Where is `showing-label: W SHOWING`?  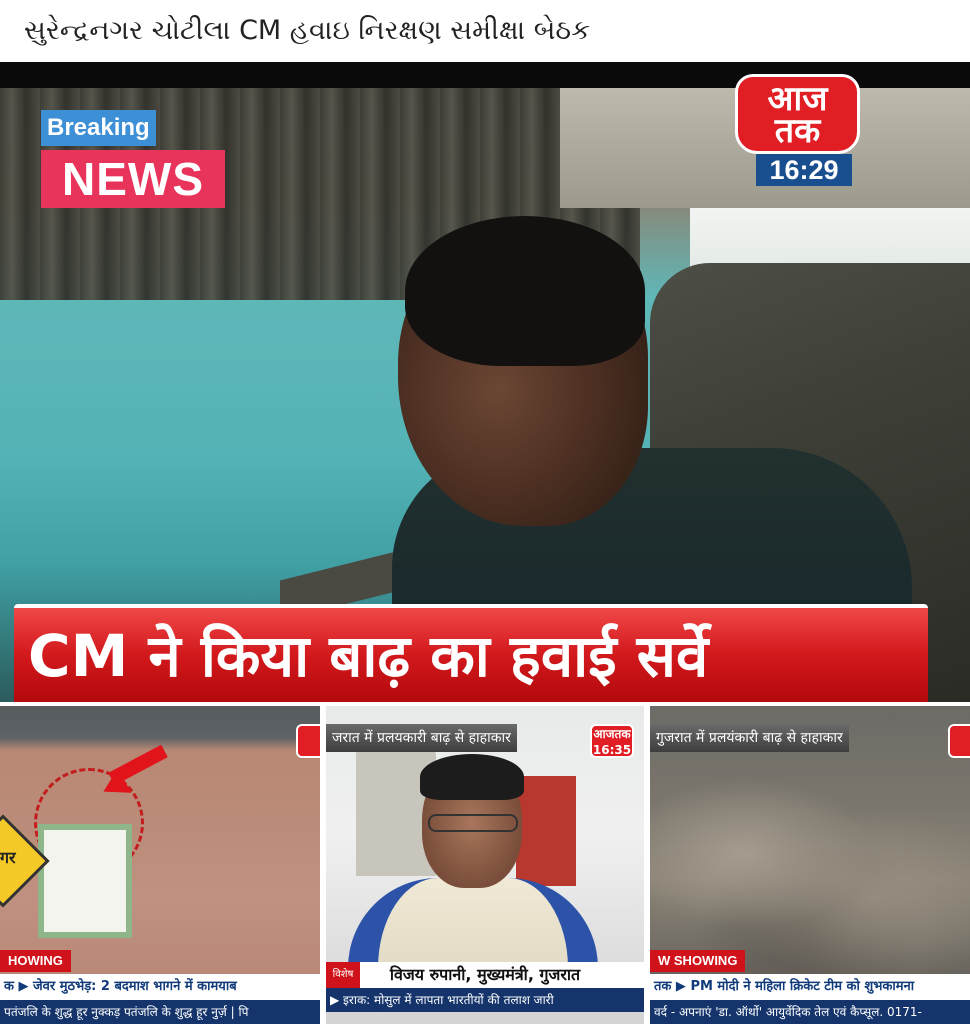 showing-label: W SHOWING is located at coordinates (698, 961).